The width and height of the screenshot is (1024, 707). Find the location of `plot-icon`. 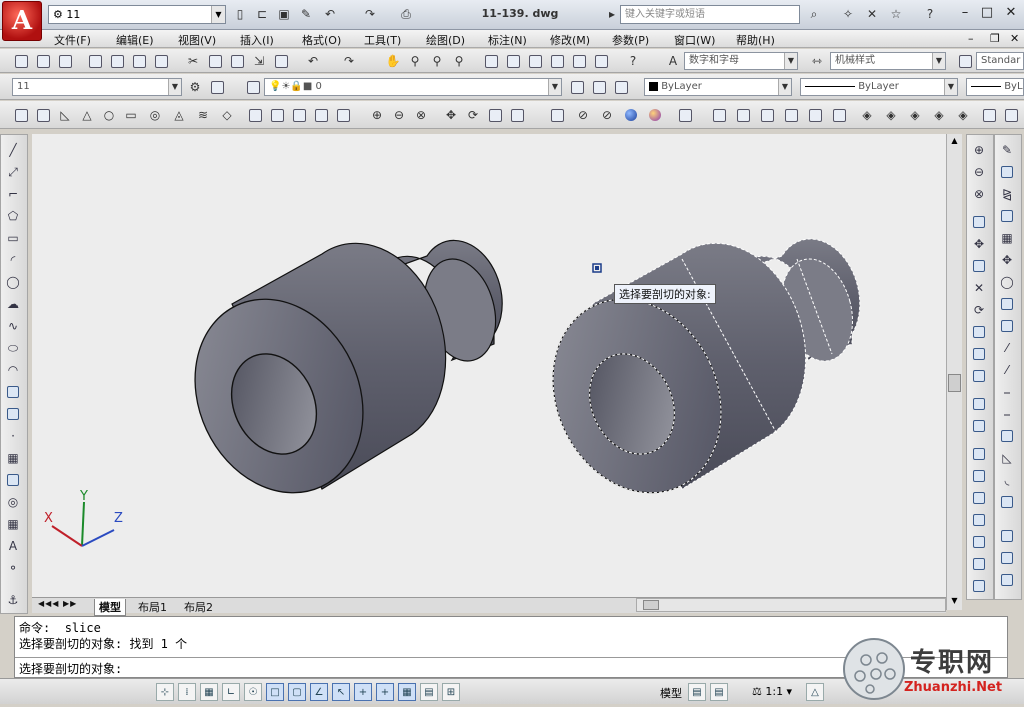

plot-icon is located at coordinates (95, 61).